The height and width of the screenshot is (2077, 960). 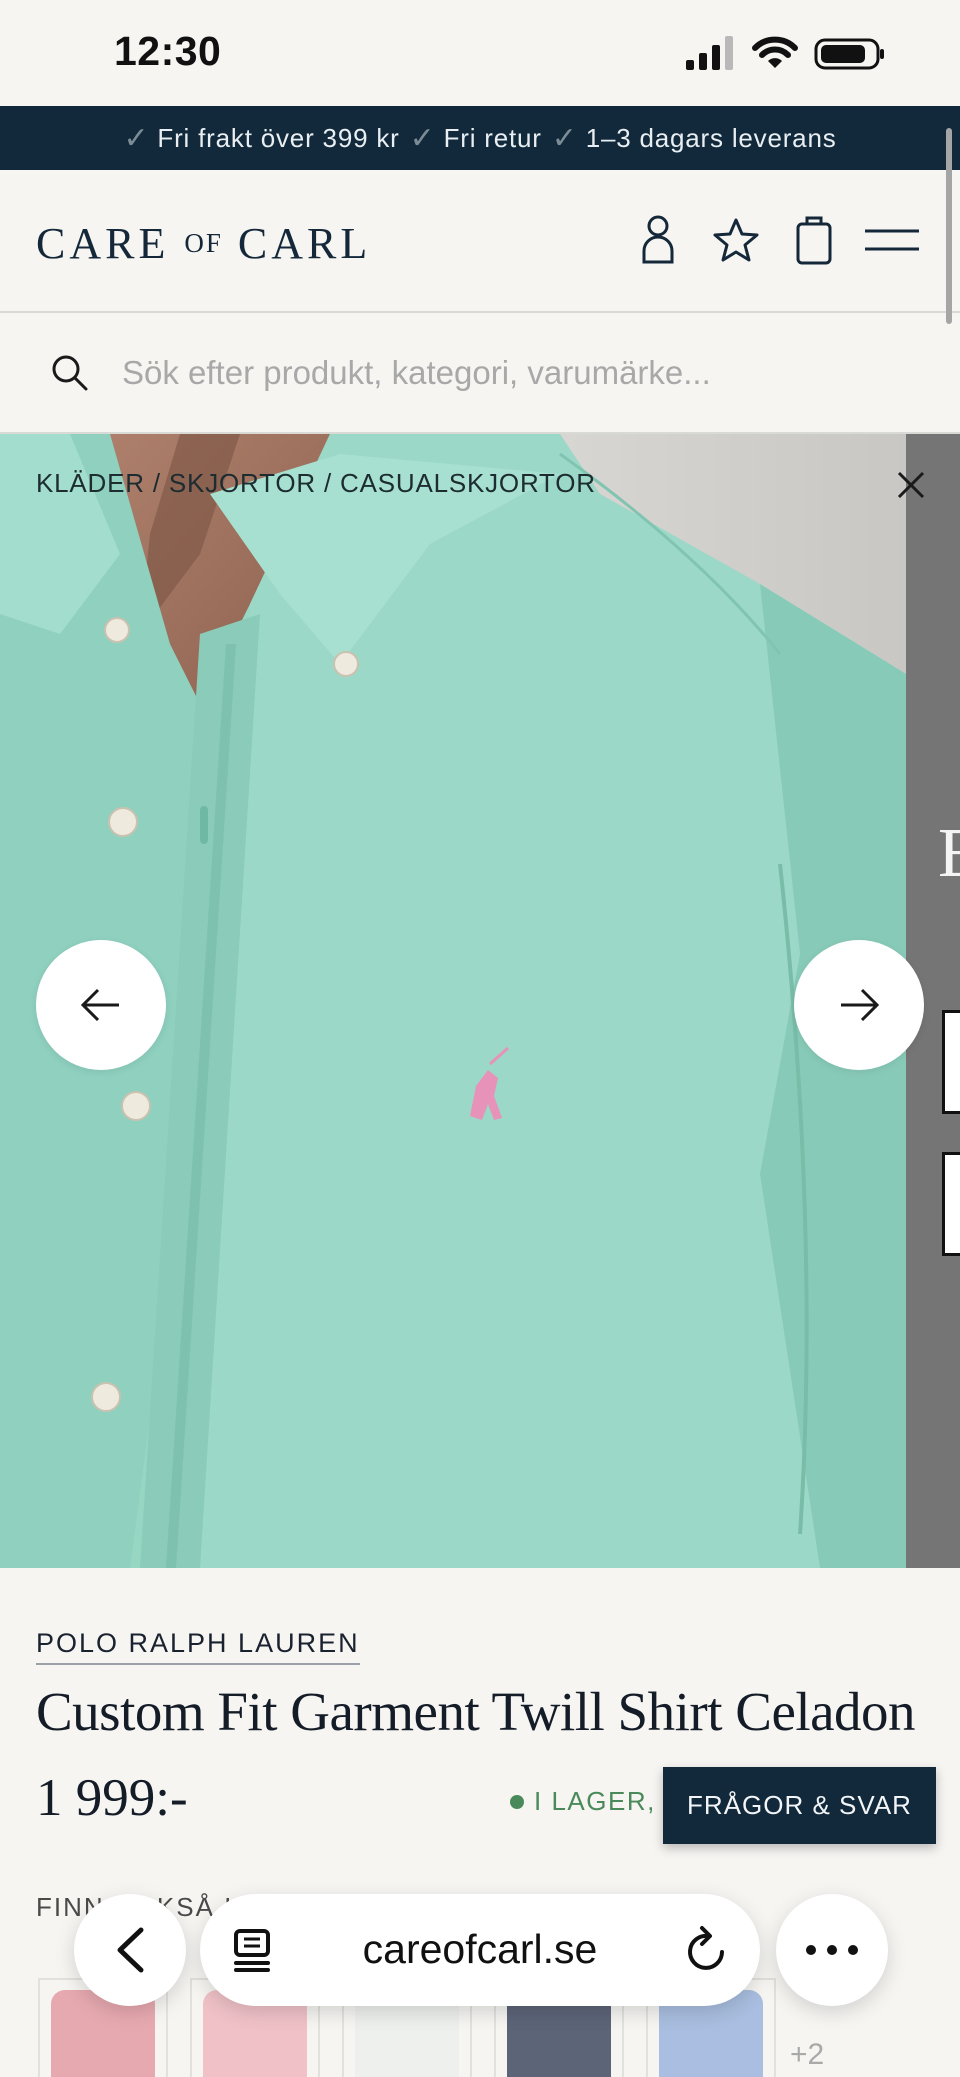 I want to click on browser-more-button, so click(x=832, y=1950).